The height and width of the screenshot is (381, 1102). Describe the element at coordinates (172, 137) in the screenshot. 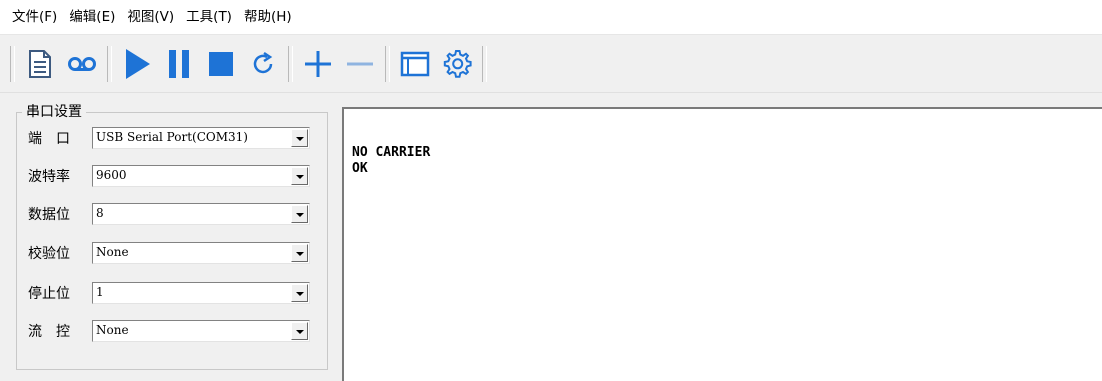

I see `port-value: USB Serial Port(COM31)` at that location.